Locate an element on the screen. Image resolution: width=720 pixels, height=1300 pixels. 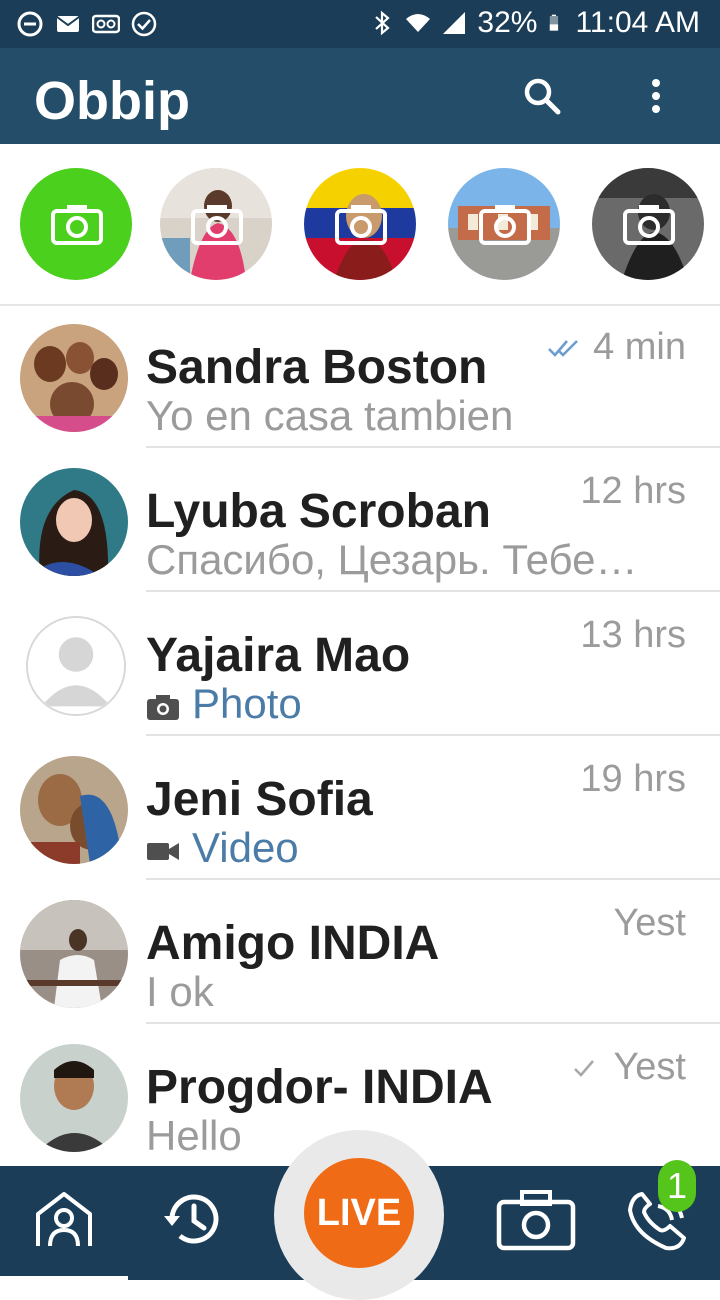
time-label: 12 hrs is located at coordinates (633, 491).